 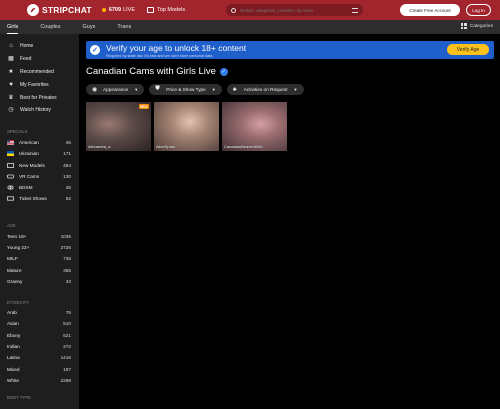 I want to click on sidebar-item-label: Home, so click(x=27, y=46).